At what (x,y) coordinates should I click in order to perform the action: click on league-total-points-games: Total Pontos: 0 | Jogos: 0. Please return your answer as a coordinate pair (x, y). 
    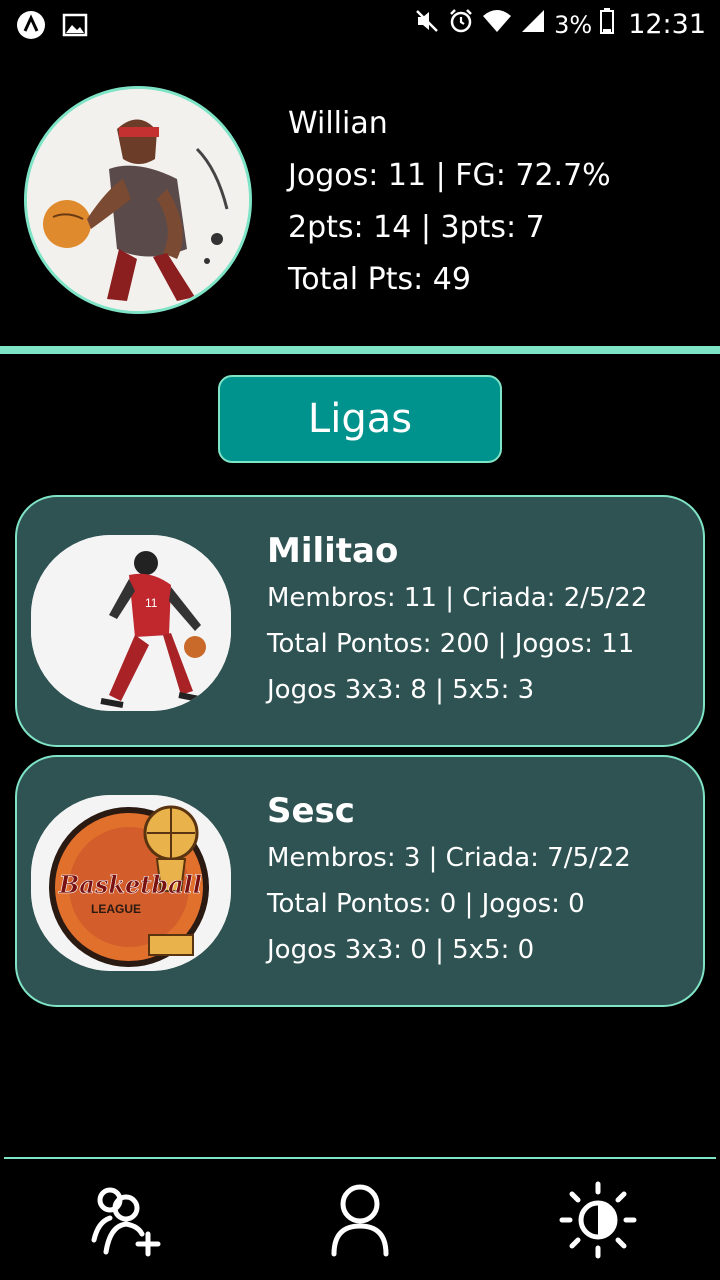
    Looking at the image, I should click on (426, 904).